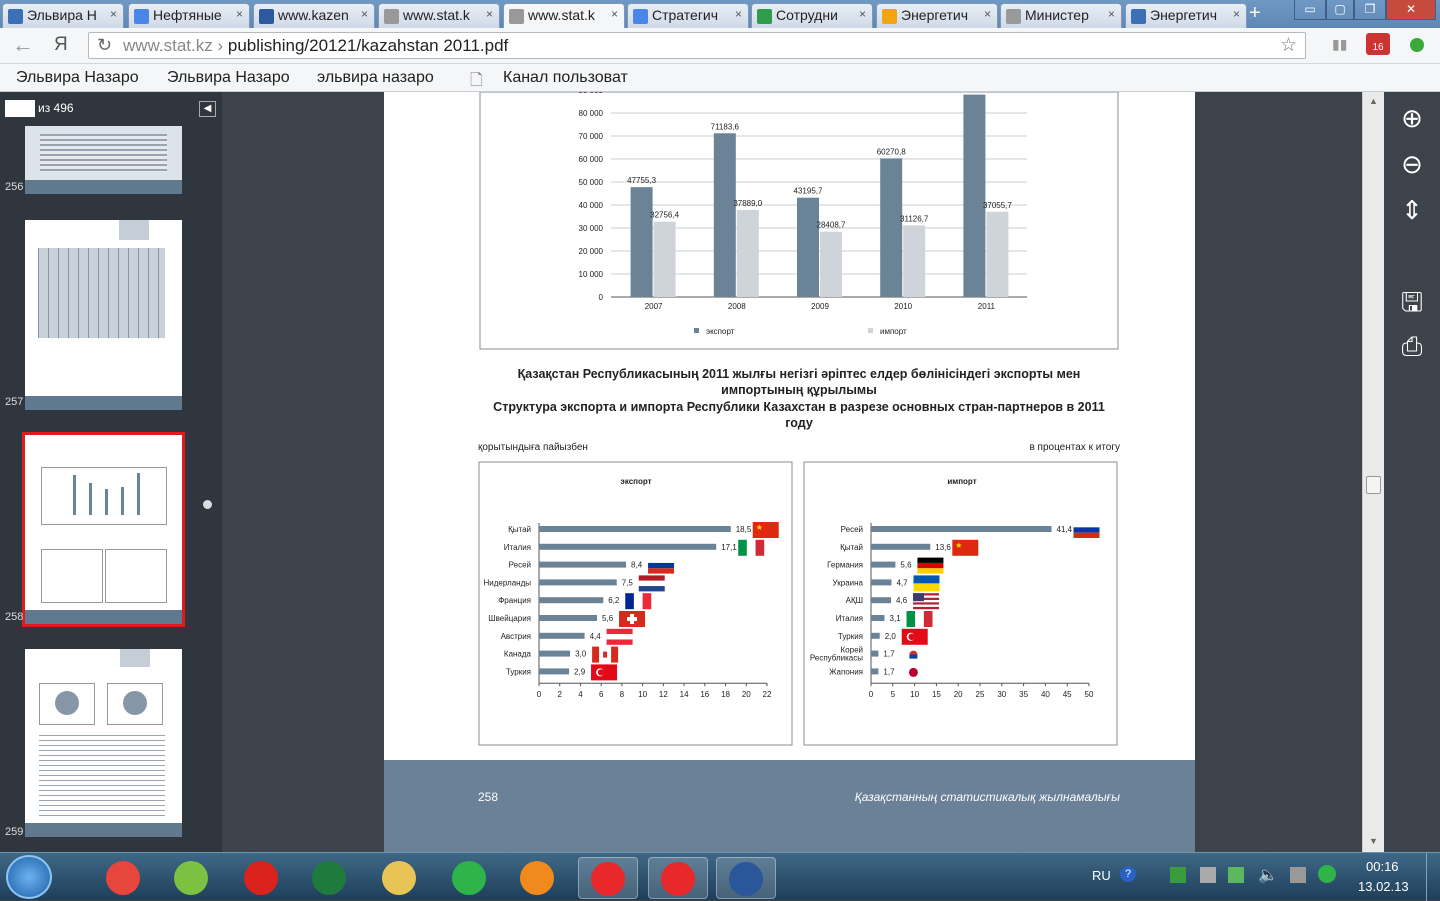 The height and width of the screenshot is (901, 1440). I want to click on tab-label: Эльвира Н, so click(62, 15).